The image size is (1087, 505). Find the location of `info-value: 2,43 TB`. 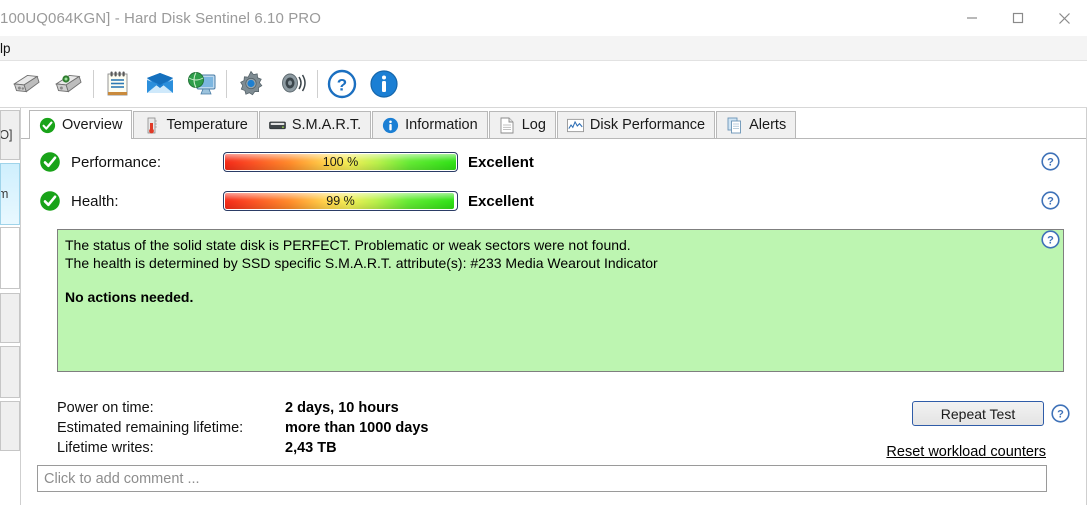

info-value: 2,43 TB is located at coordinates (311, 448).